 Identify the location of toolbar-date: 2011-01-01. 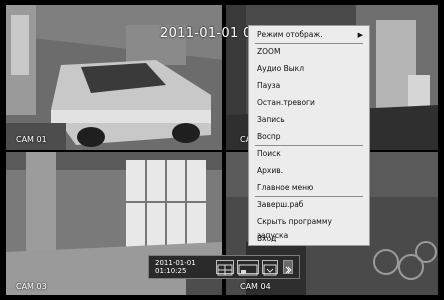
(175, 263).